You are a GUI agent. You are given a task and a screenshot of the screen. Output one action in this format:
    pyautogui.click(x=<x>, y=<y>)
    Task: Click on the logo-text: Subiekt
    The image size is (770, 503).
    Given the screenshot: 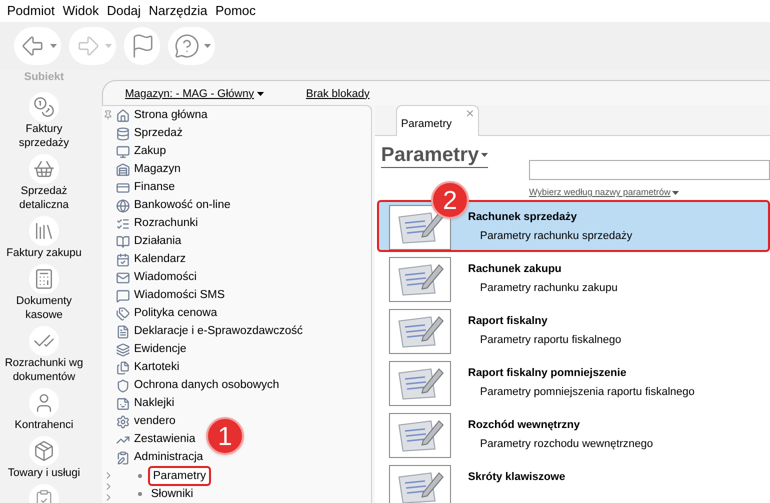 What is the action you would take?
    pyautogui.click(x=44, y=77)
    